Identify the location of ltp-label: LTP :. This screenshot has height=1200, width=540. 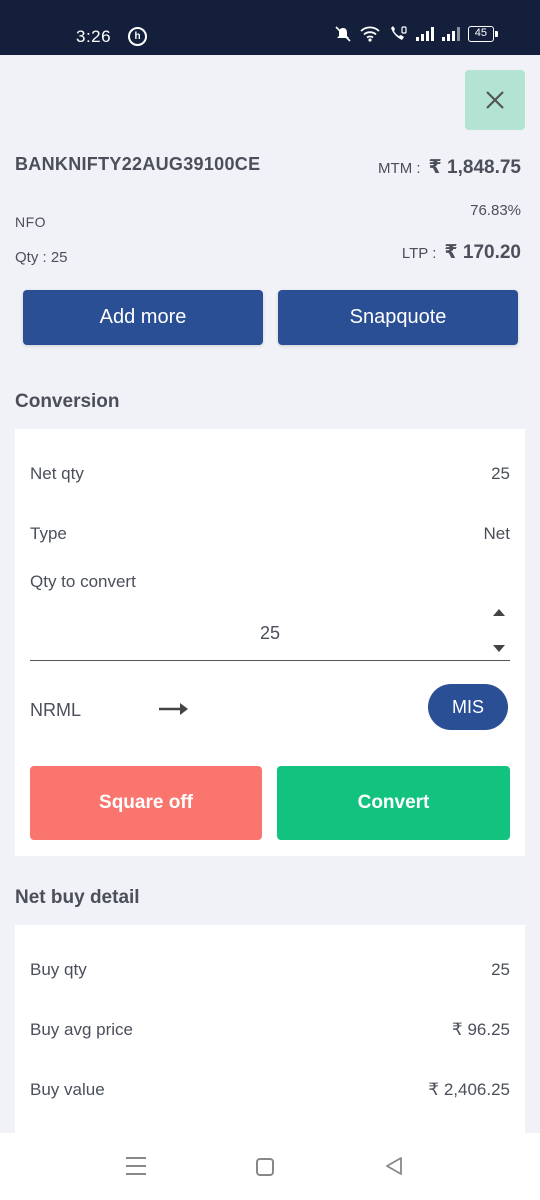
(419, 253).